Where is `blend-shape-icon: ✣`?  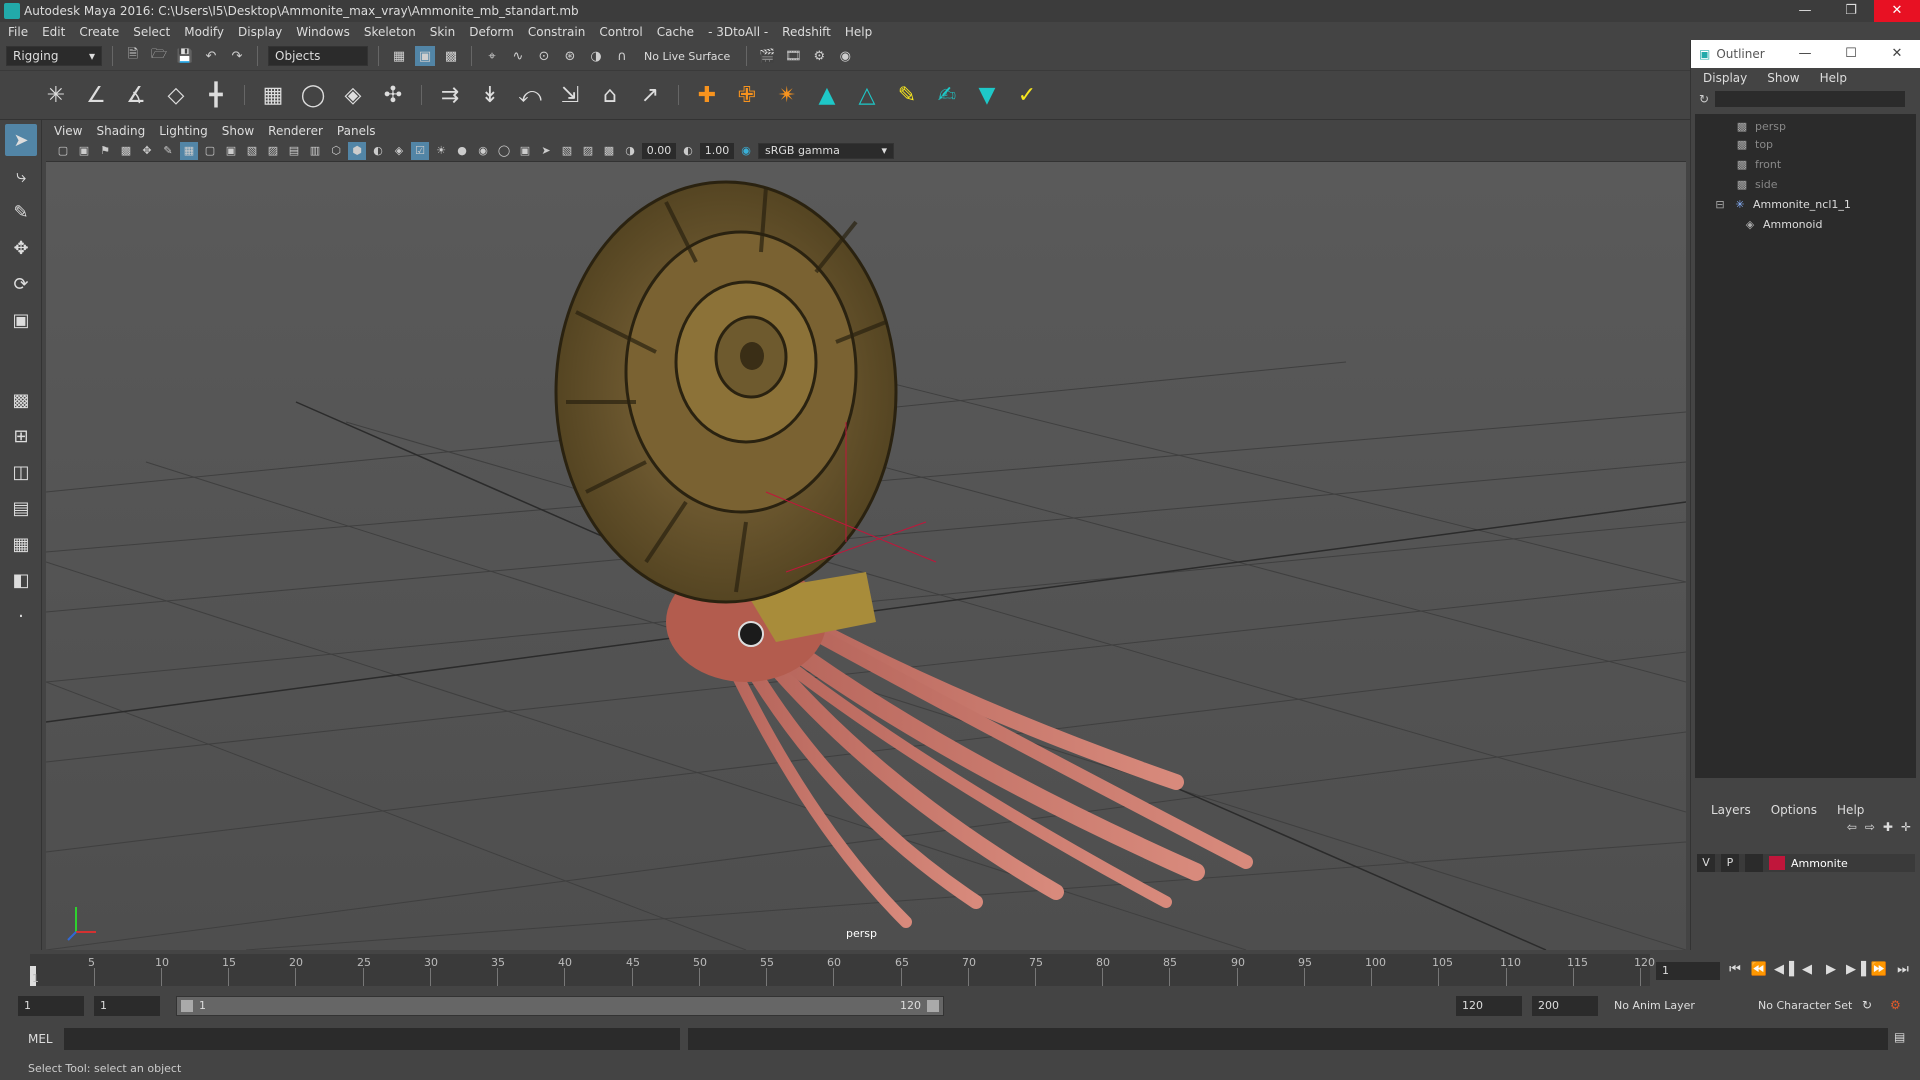
blend-shape-icon: ✣ is located at coordinates (393, 95).